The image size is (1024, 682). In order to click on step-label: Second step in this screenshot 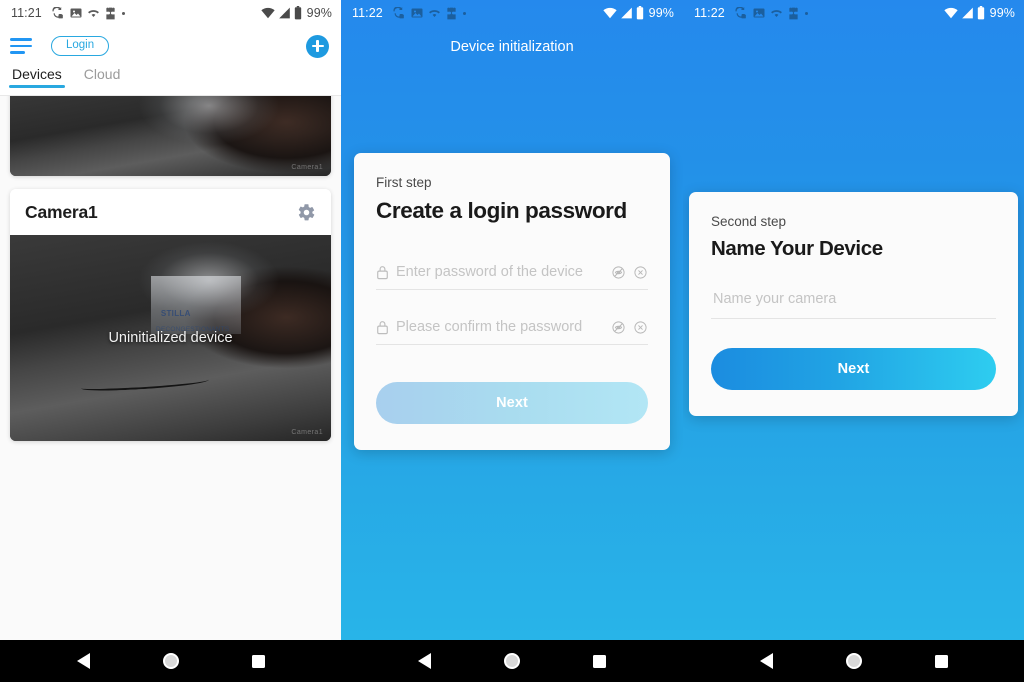, I will do `click(749, 221)`.